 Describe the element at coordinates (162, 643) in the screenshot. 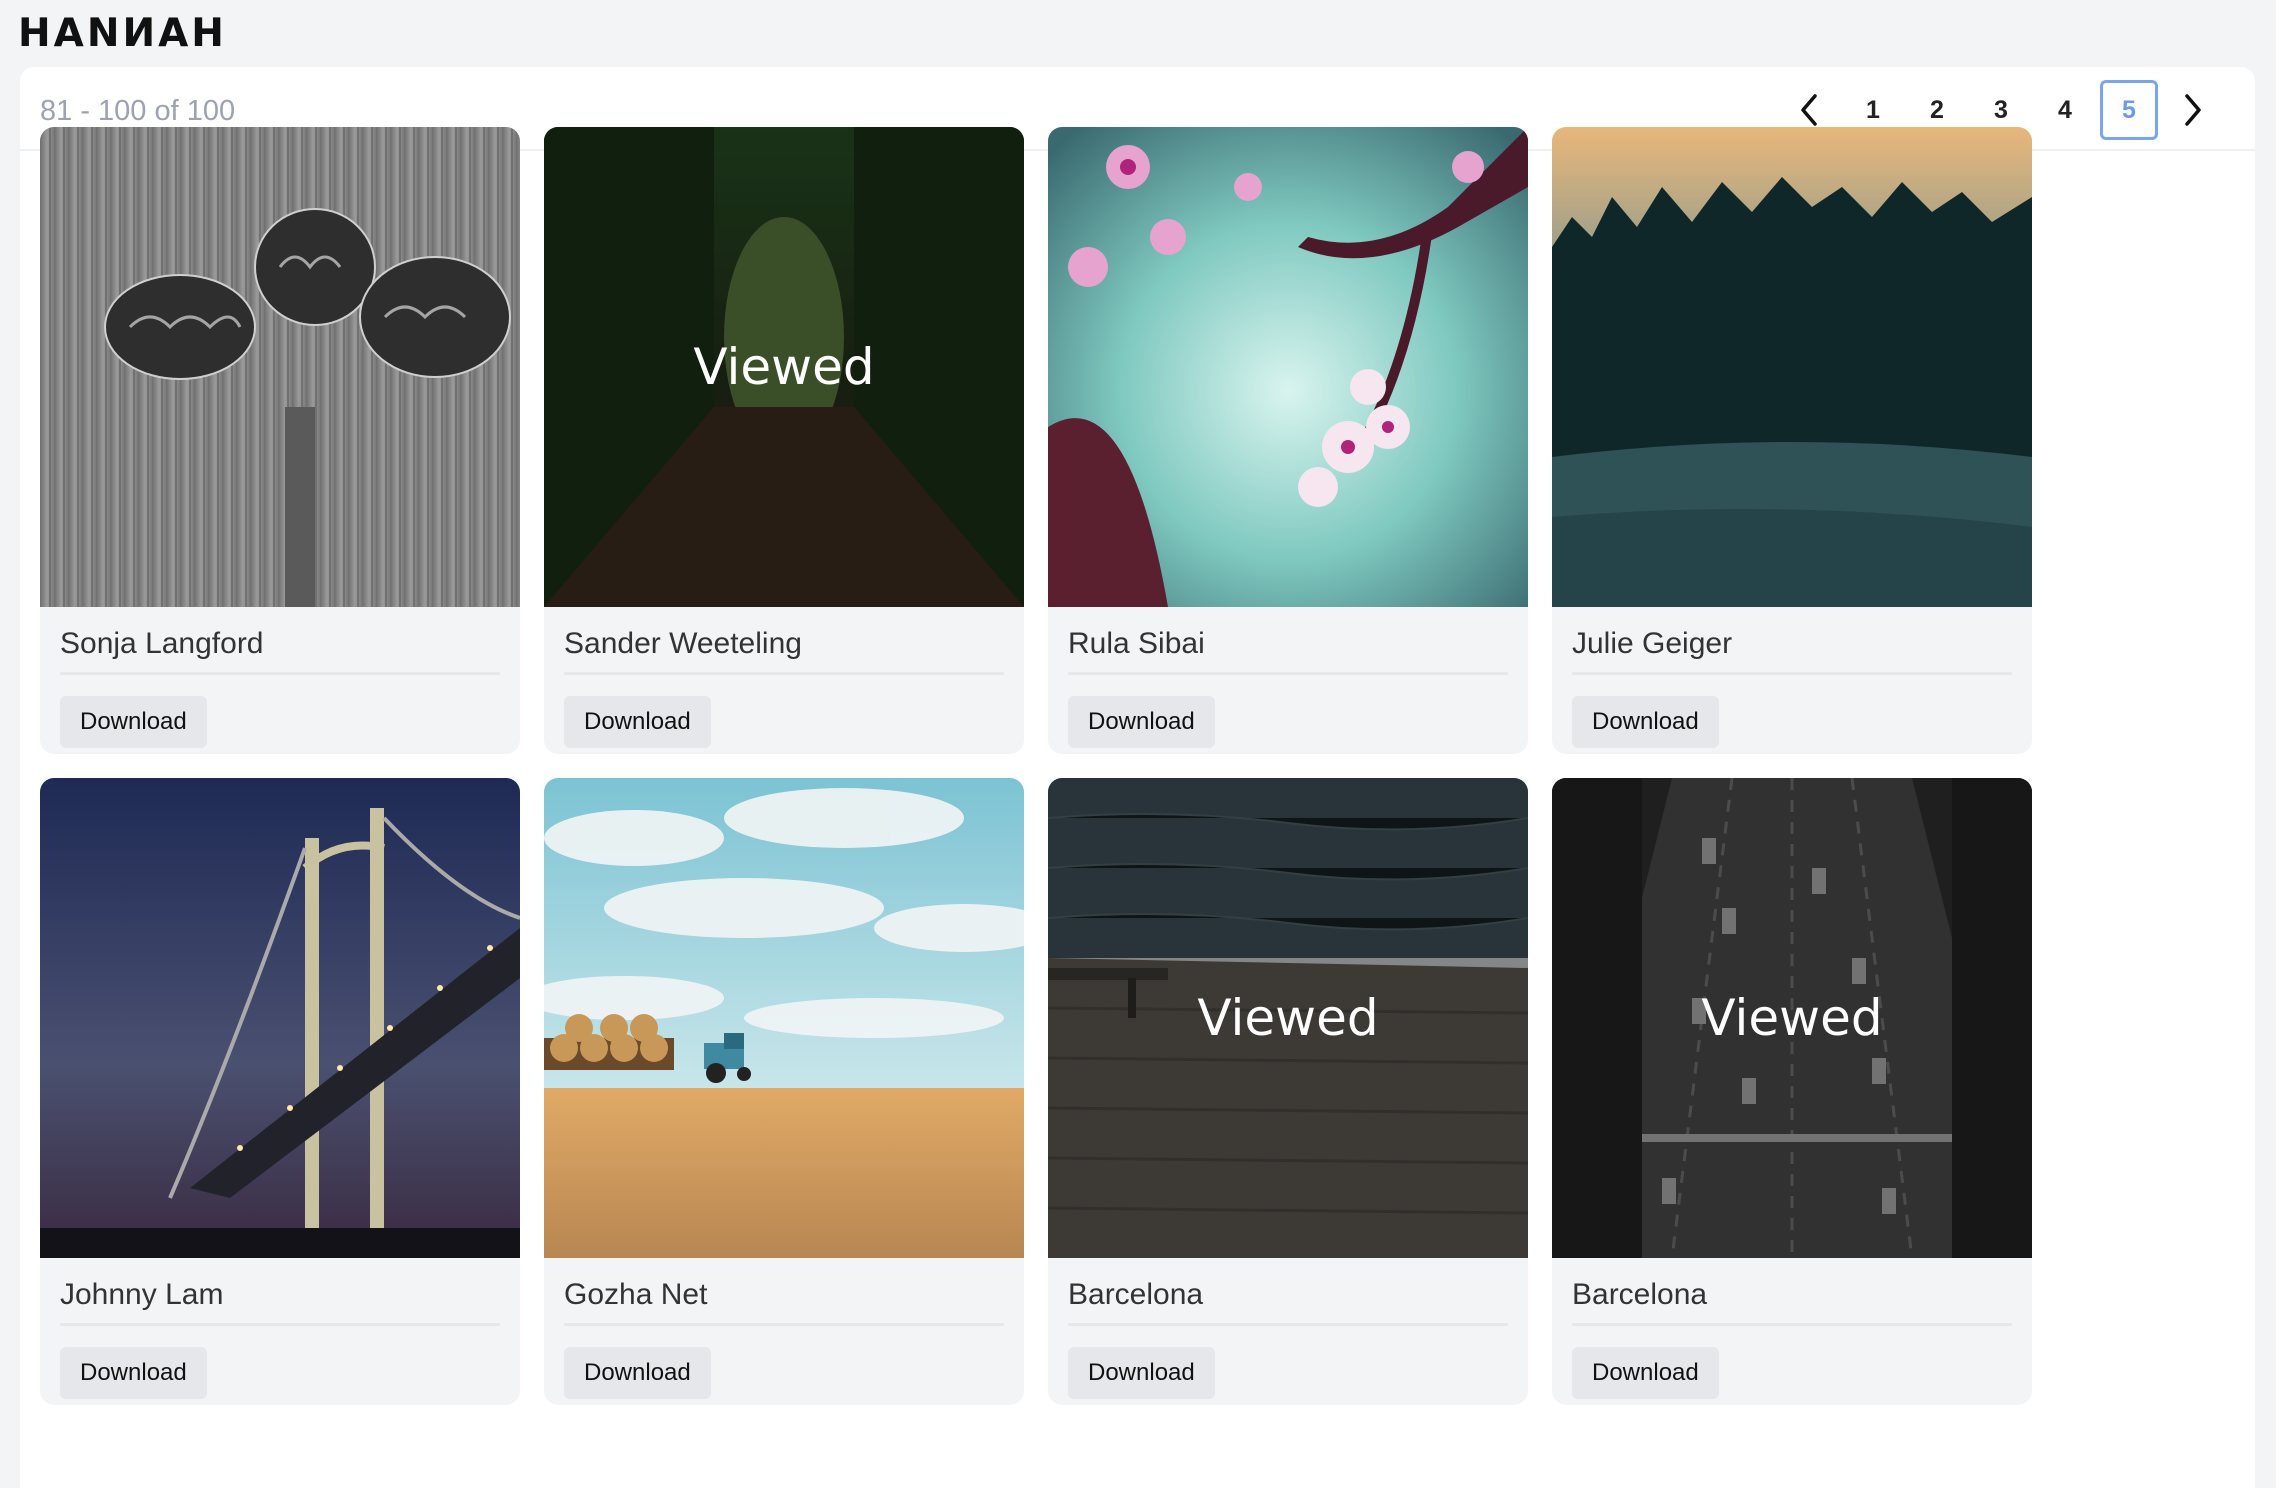

I see `photo-author: Sonja Langford` at that location.